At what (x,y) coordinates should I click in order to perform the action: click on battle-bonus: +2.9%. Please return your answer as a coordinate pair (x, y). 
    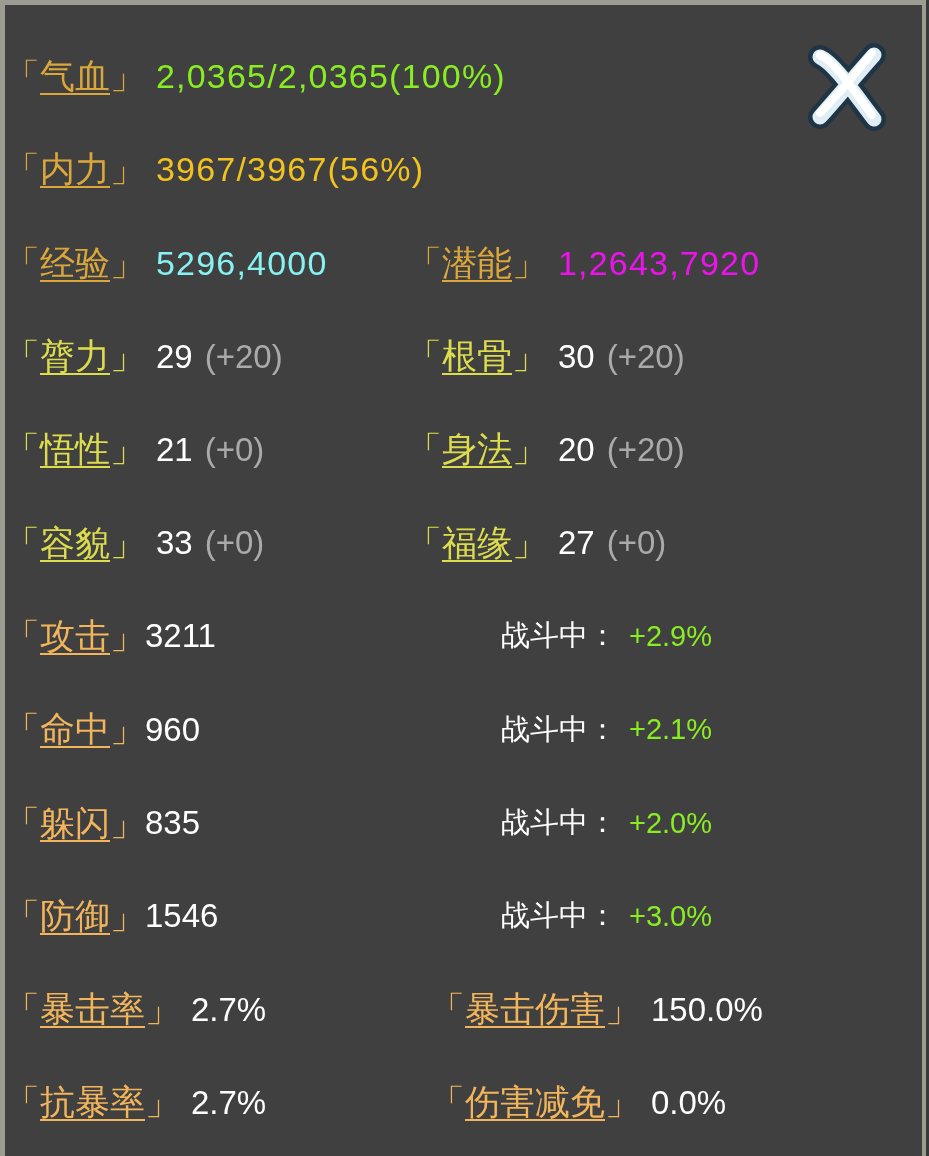
    Looking at the image, I should click on (671, 636).